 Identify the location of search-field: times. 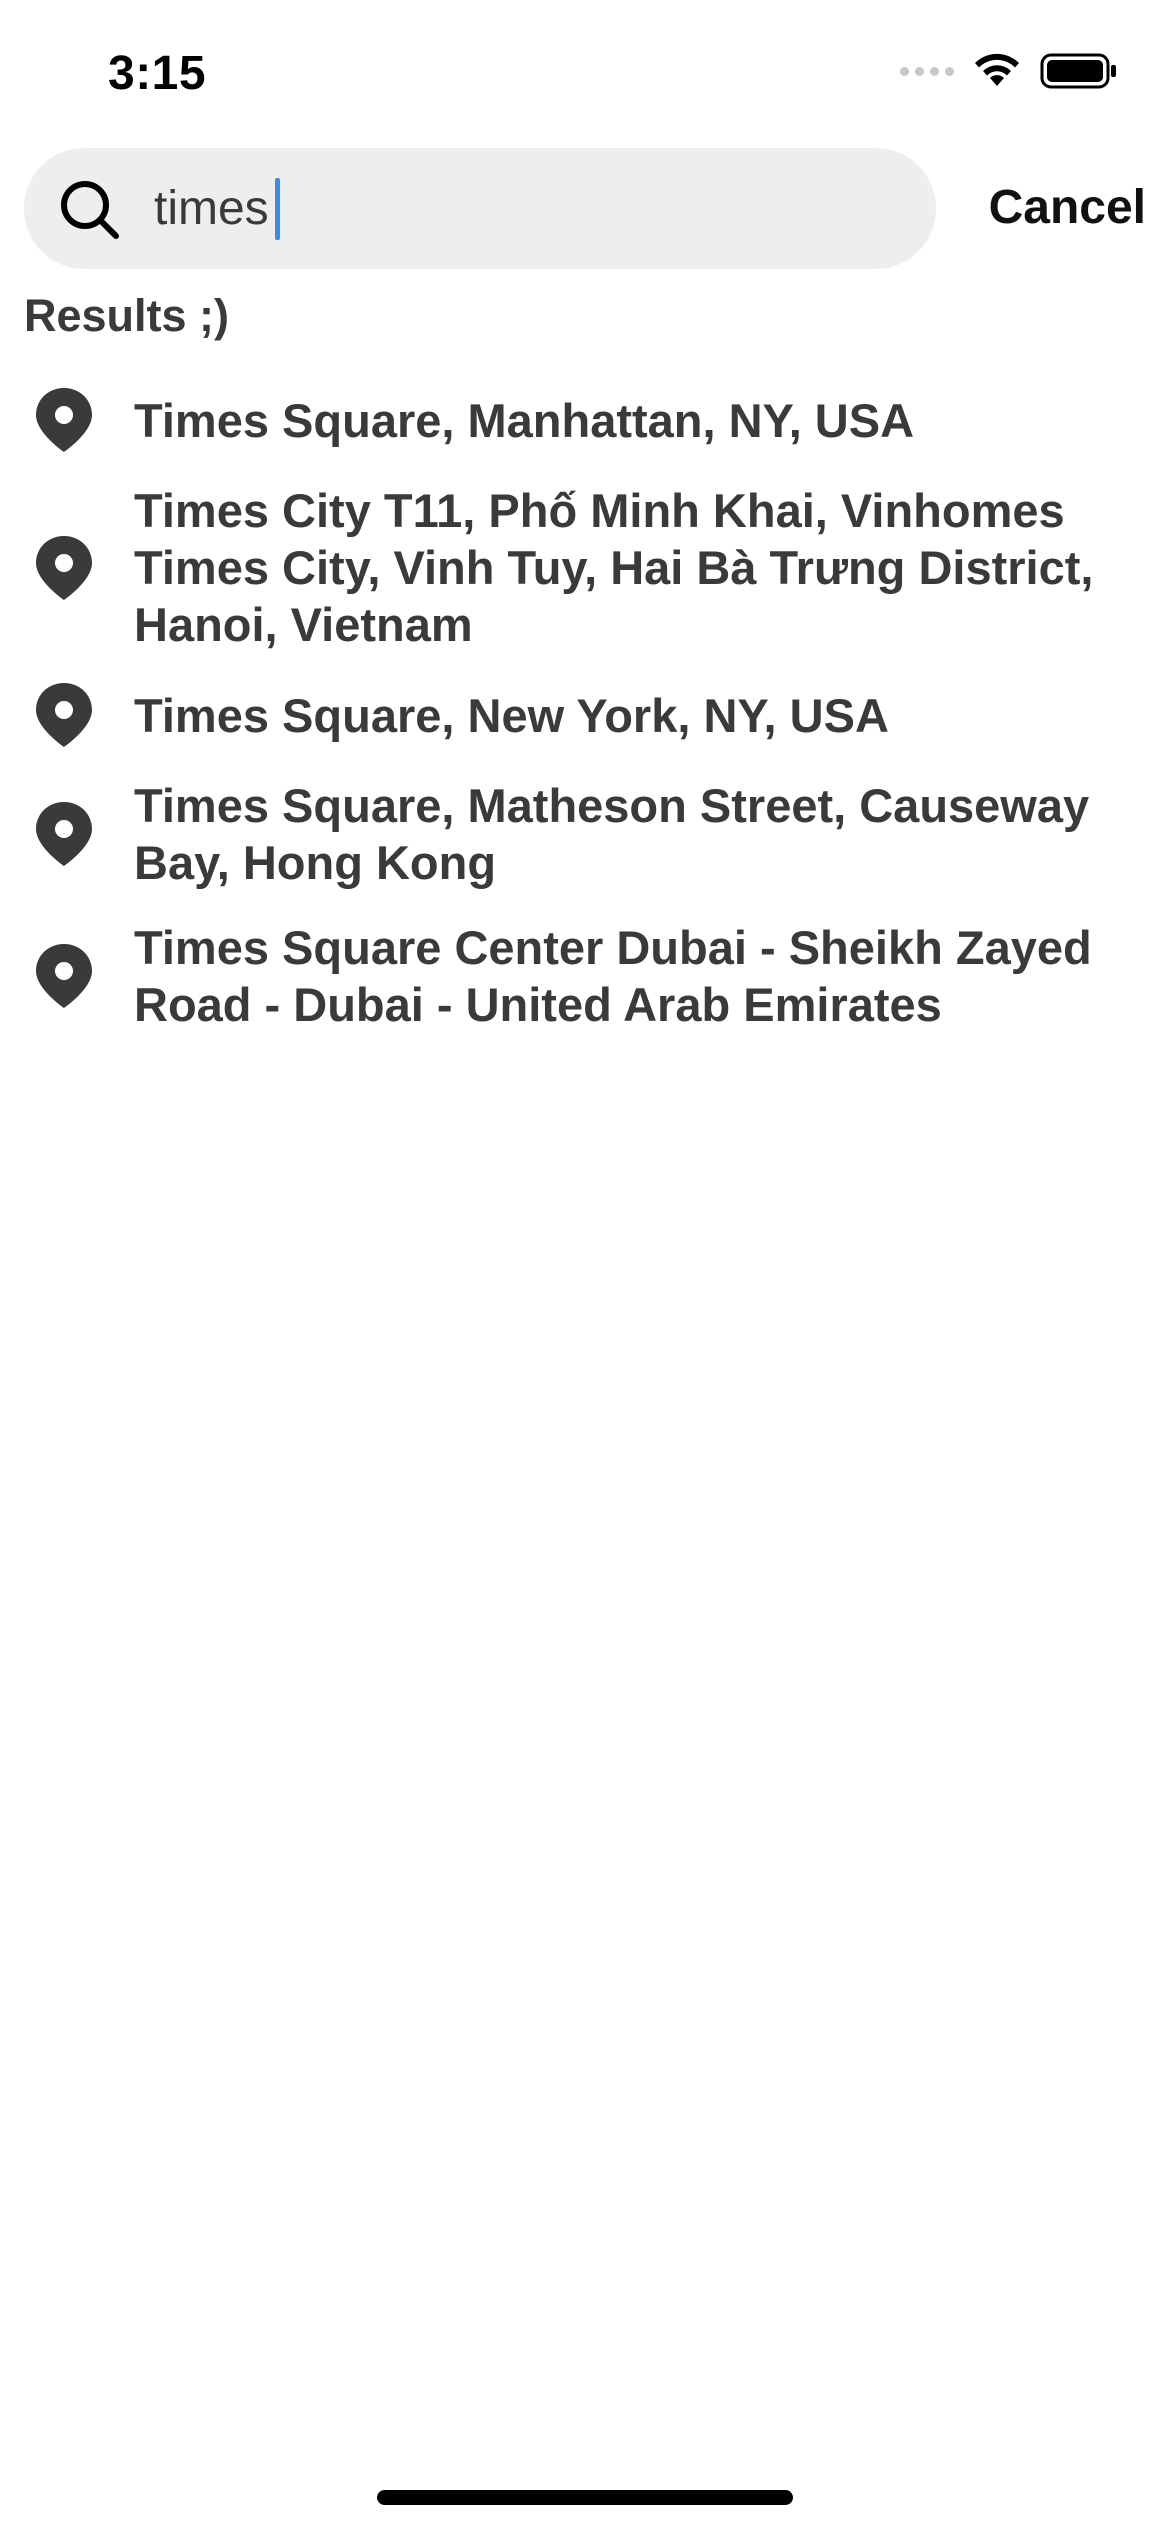
(480, 208).